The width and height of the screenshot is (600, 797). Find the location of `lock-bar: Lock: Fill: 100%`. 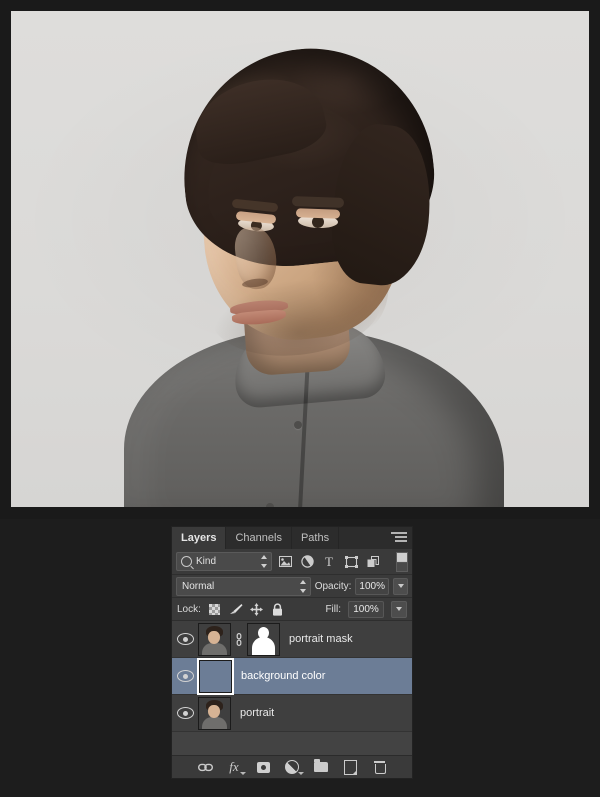

lock-bar: Lock: Fill: 100% is located at coordinates (292, 609).